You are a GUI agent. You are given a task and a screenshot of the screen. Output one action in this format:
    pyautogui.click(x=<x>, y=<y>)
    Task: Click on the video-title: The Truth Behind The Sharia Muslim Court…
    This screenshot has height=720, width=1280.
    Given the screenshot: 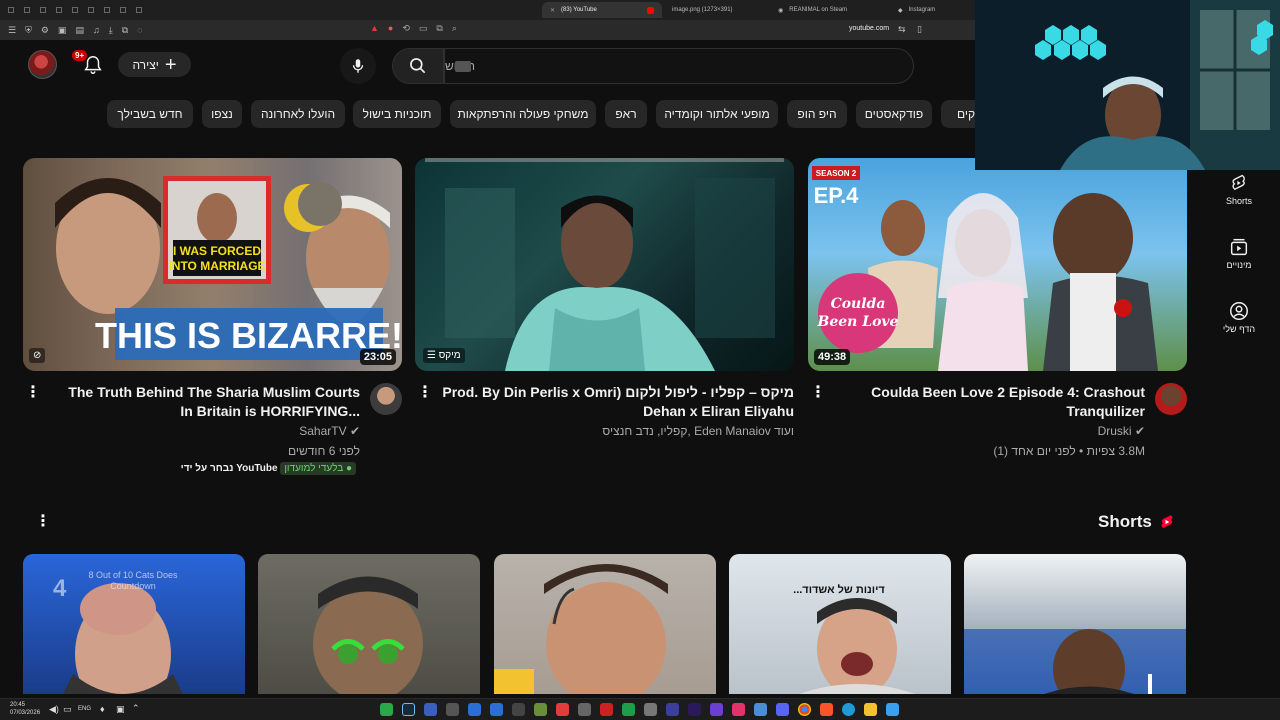 What is the action you would take?
    pyautogui.click(x=211, y=402)
    